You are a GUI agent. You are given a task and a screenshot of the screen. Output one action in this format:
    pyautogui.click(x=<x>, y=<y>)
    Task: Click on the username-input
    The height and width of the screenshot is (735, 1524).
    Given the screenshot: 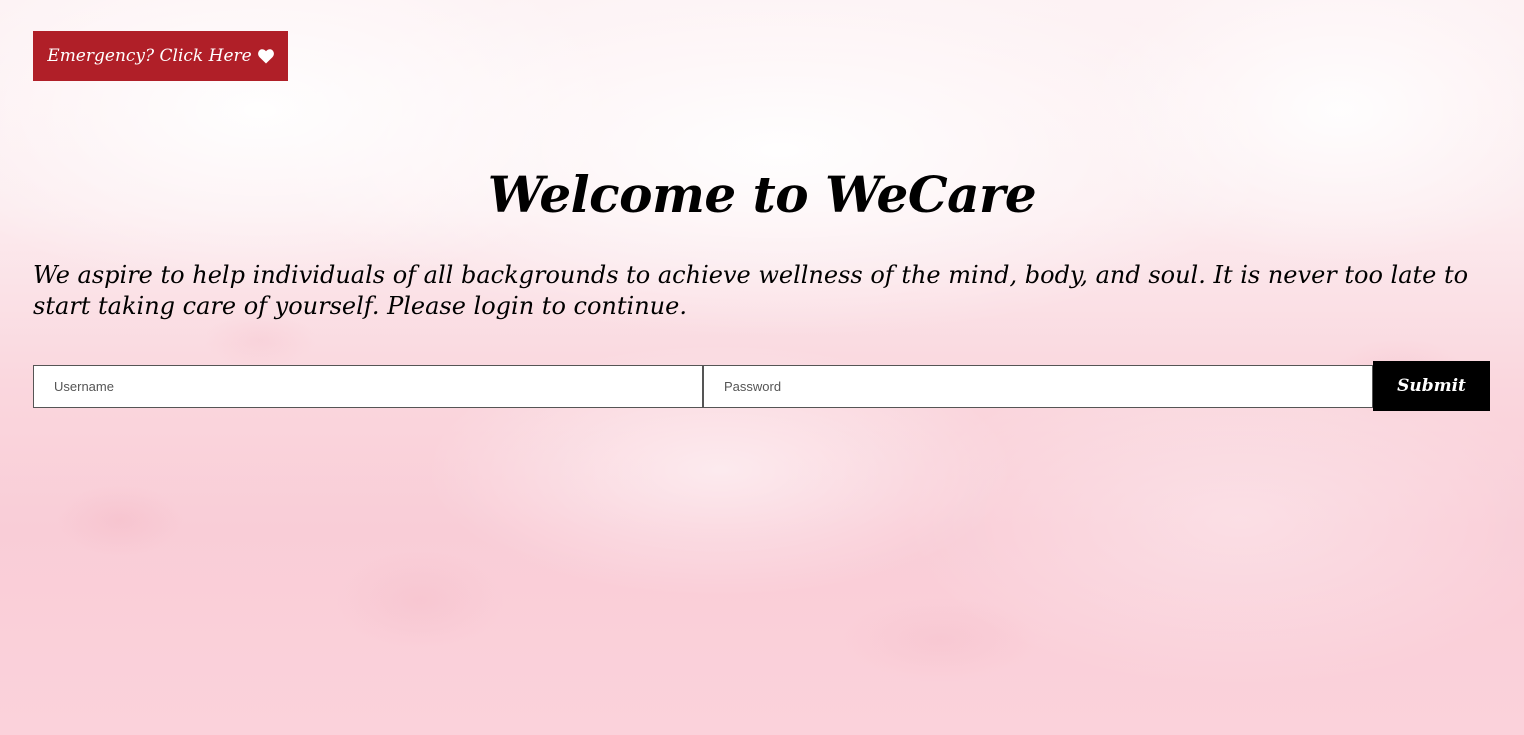 What is the action you would take?
    pyautogui.click(x=368, y=386)
    